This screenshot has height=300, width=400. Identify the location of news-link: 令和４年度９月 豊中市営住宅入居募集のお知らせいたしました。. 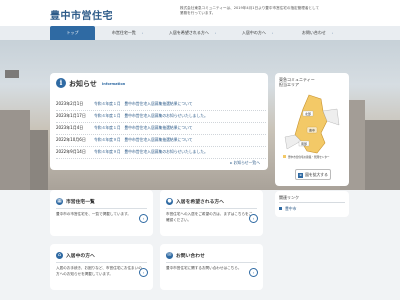
(151, 152).